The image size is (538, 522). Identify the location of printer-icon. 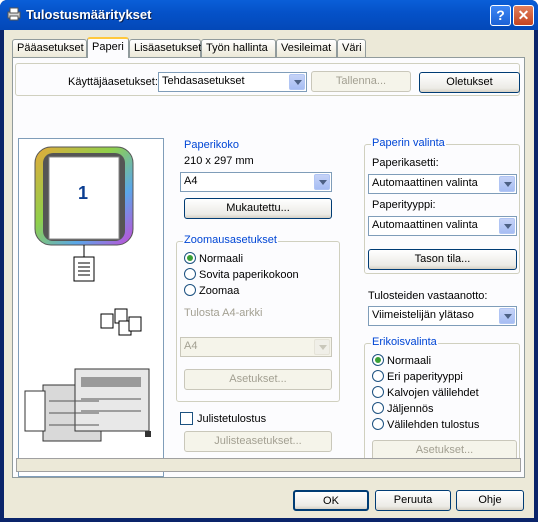
(14, 14).